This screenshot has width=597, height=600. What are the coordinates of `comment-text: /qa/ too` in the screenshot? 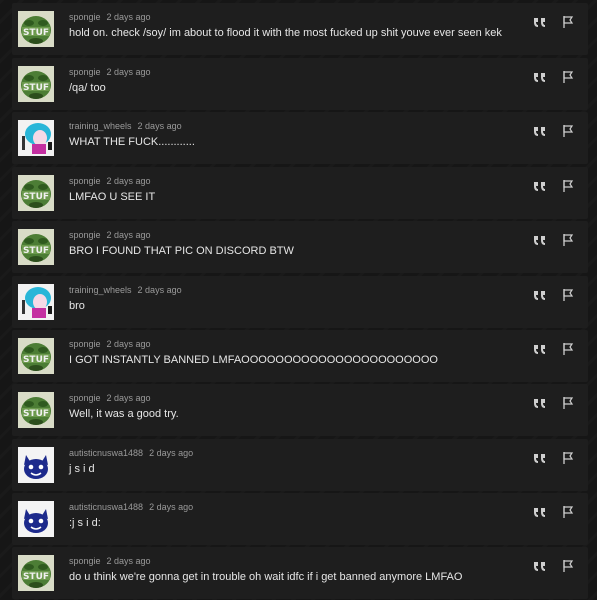 It's located at (87, 88).